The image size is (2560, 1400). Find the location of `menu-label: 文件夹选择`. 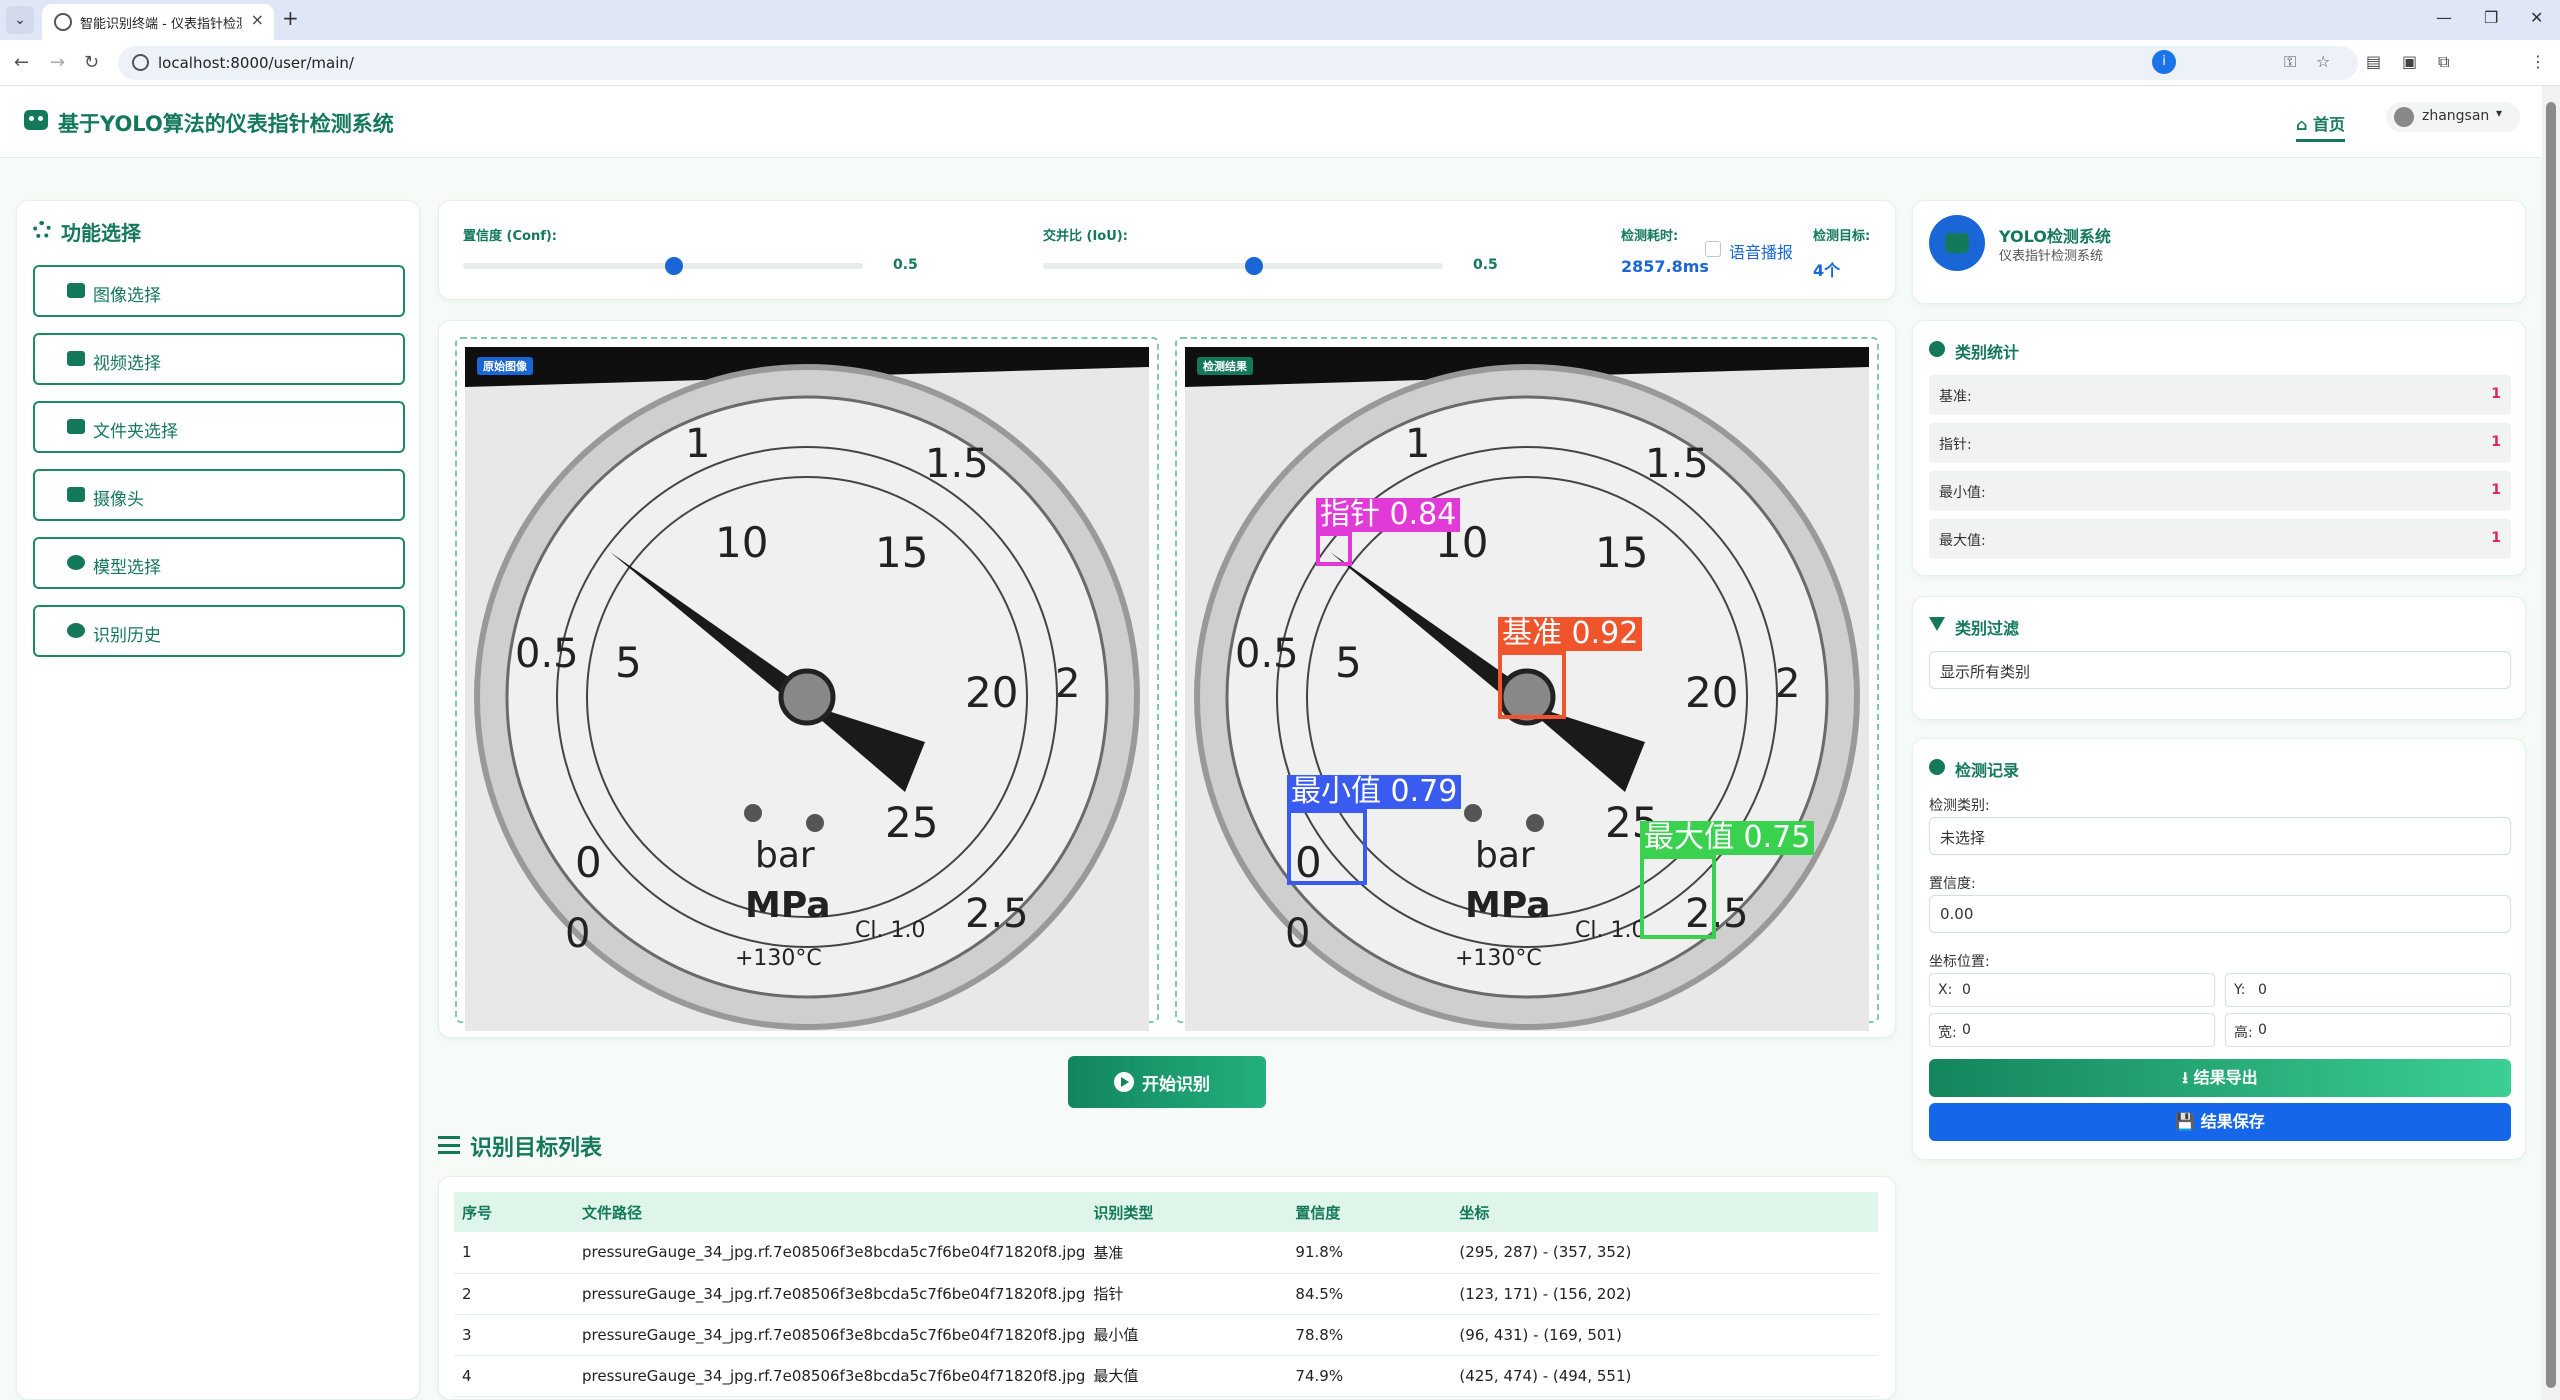

menu-label: 文件夹选择 is located at coordinates (135, 432).